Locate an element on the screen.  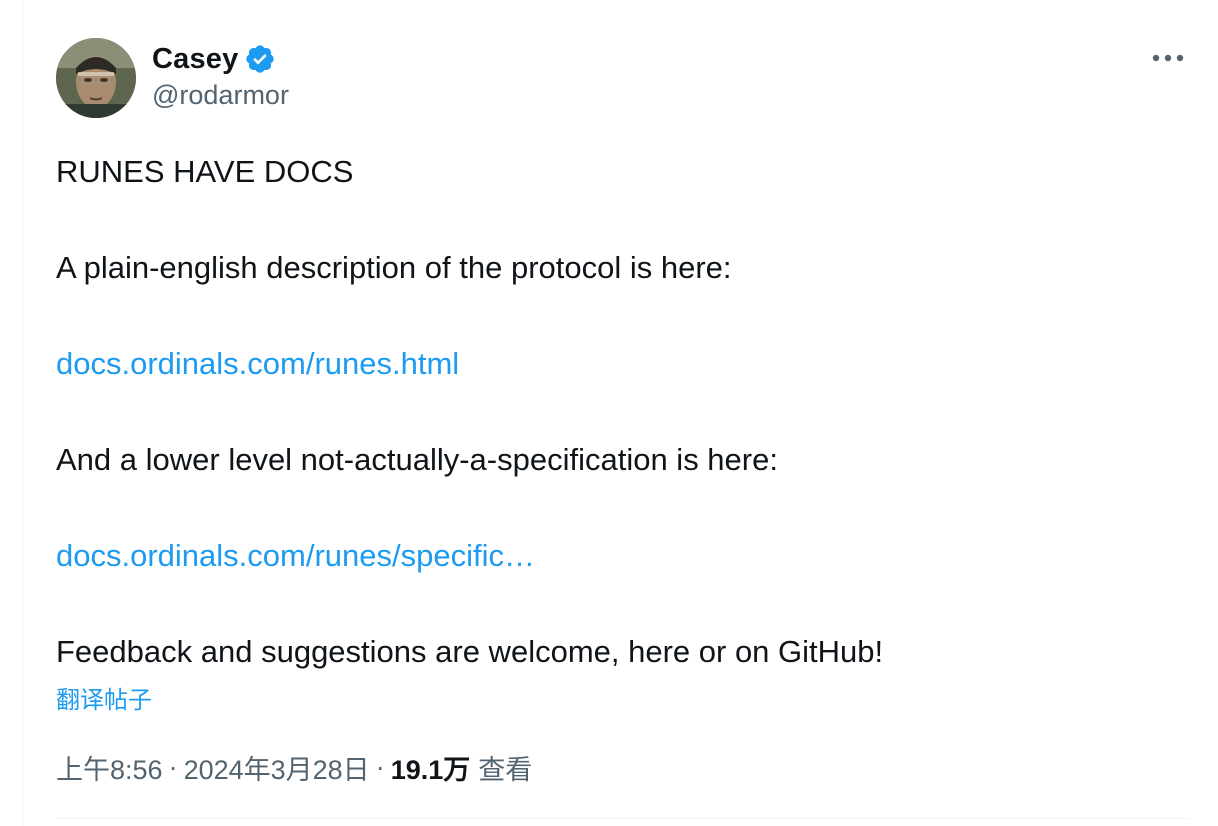
avatar-image is located at coordinates (96, 78).